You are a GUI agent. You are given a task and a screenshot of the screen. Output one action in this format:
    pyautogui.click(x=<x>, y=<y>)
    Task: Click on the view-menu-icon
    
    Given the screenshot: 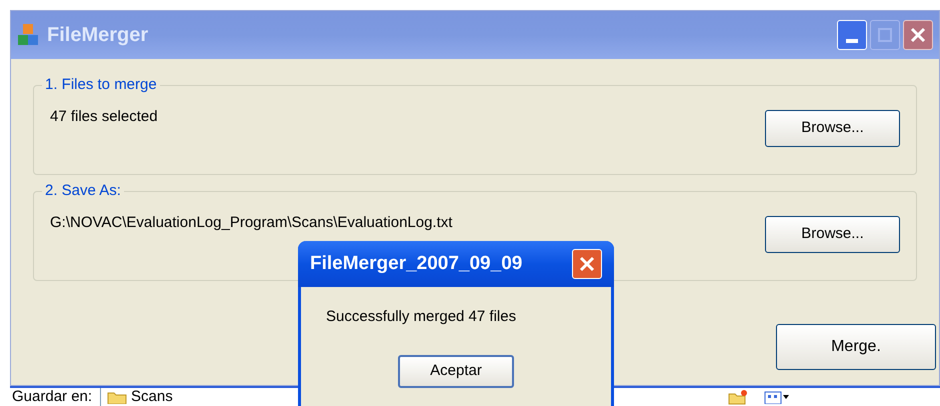 What is the action you would take?
    pyautogui.click(x=777, y=397)
    